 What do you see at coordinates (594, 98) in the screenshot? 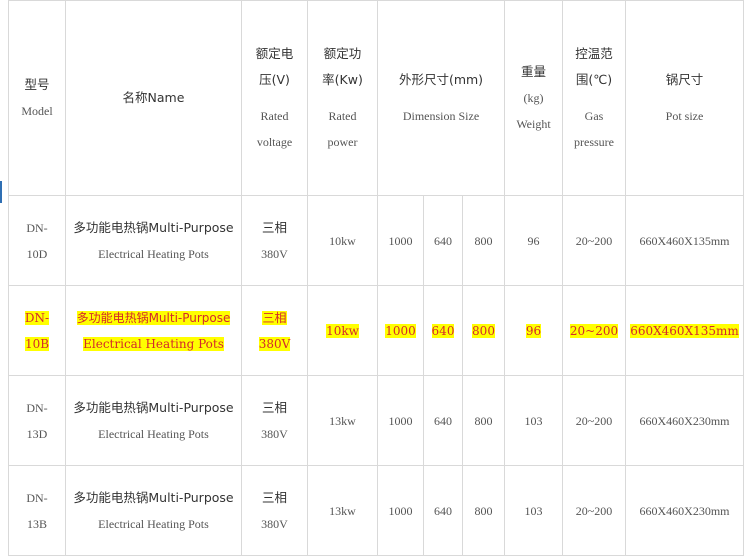
I see `header-temp: 控温范 围(℃) Gas pressure` at bounding box center [594, 98].